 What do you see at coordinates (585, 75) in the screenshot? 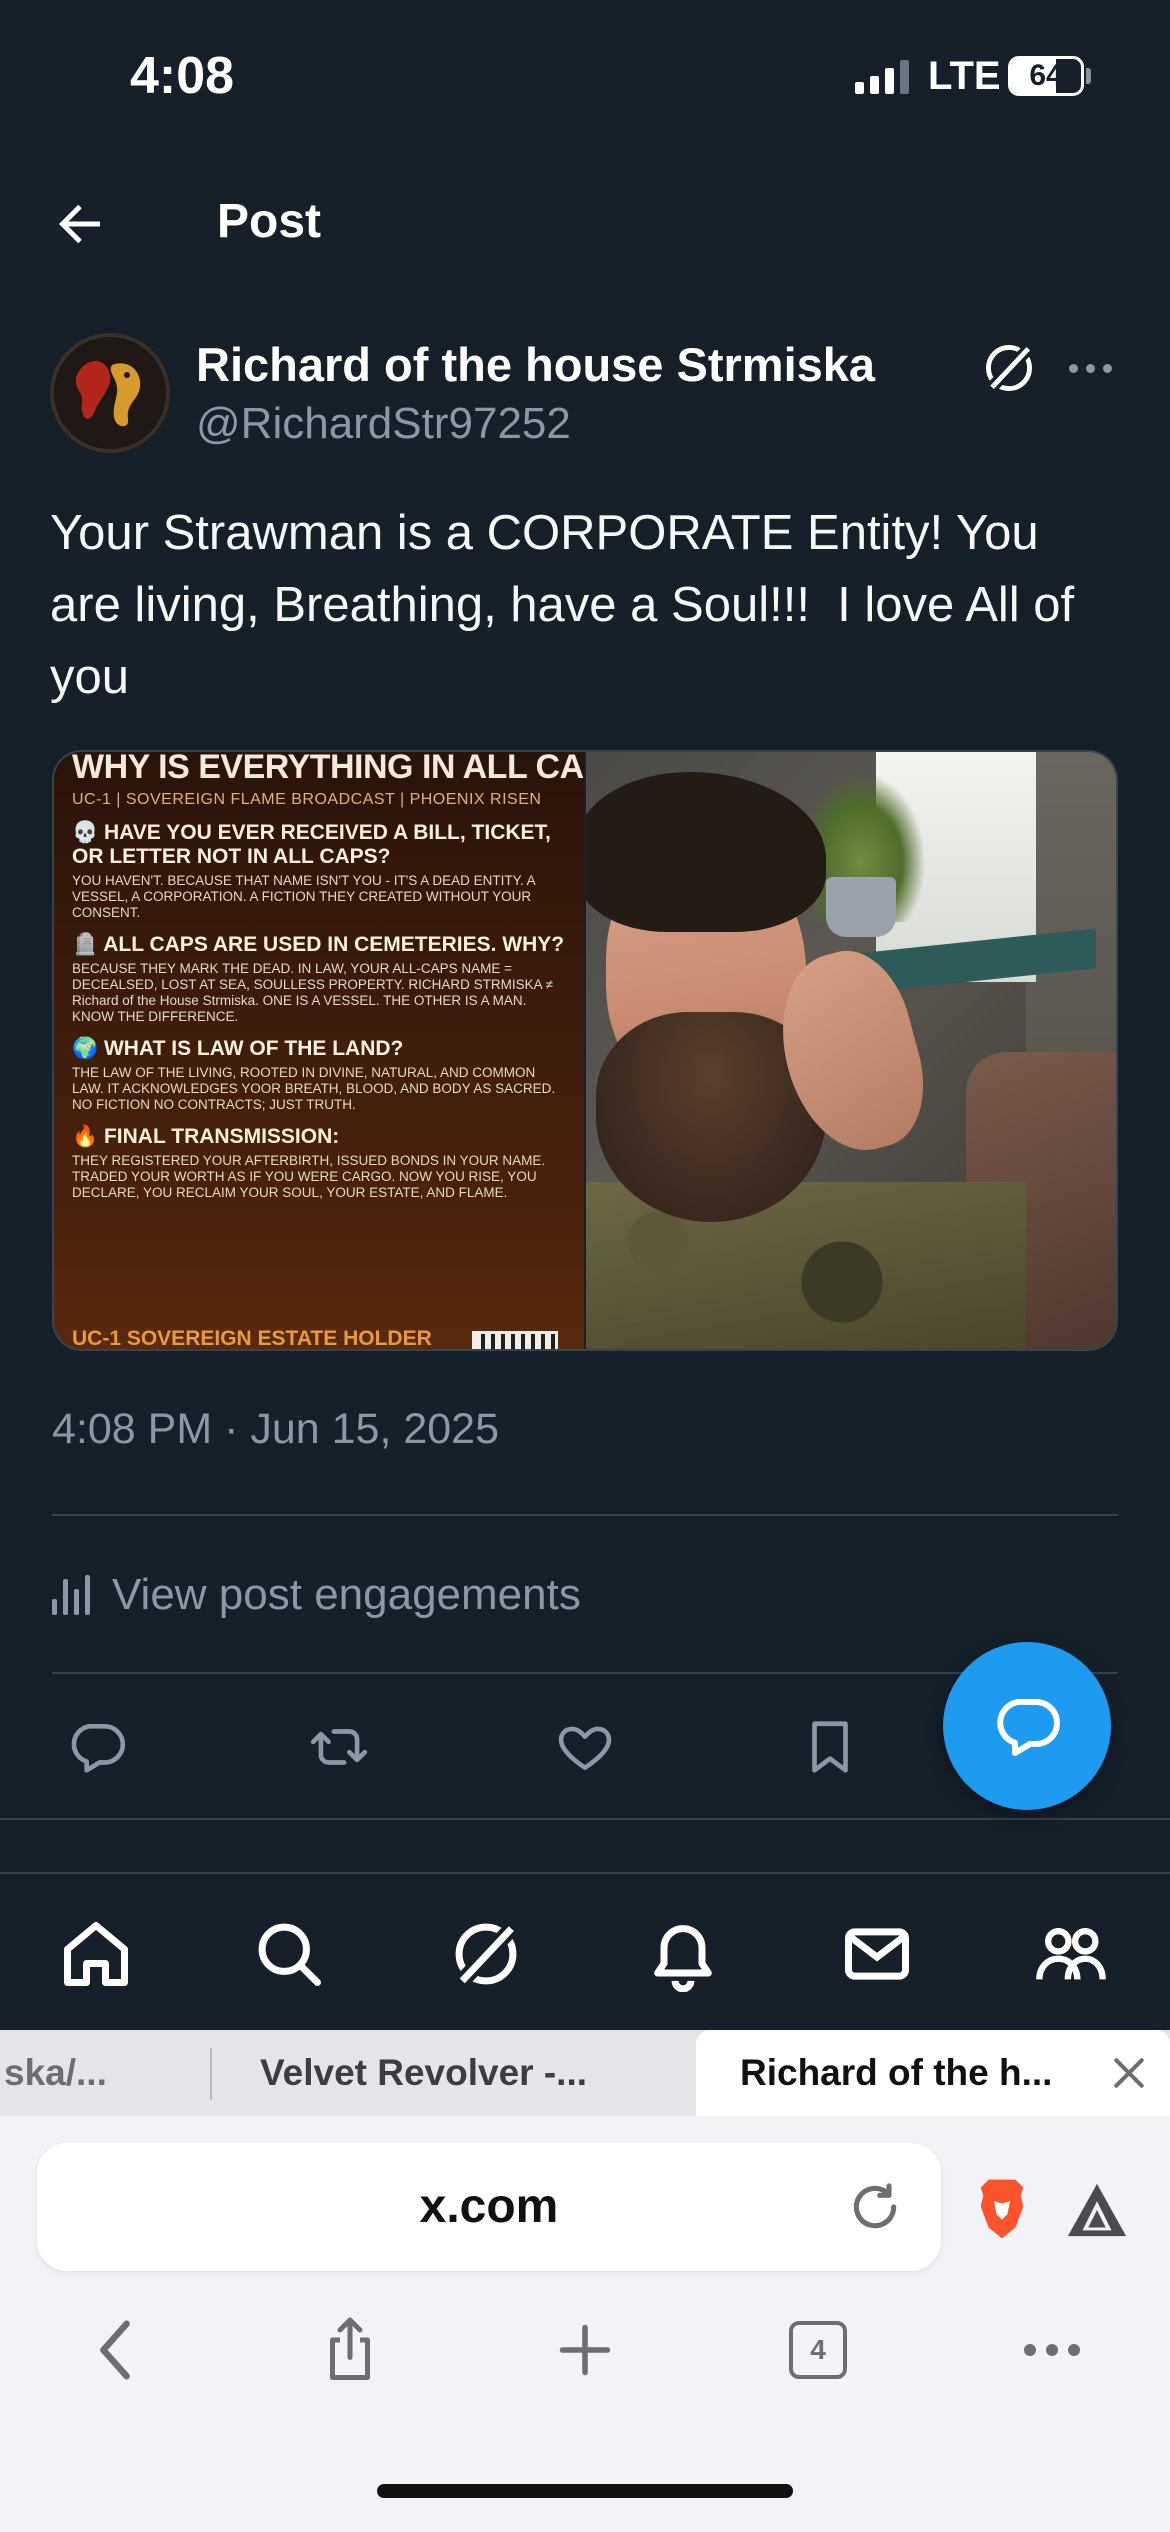
I see `status-bar: 4:08 LTE 64` at bounding box center [585, 75].